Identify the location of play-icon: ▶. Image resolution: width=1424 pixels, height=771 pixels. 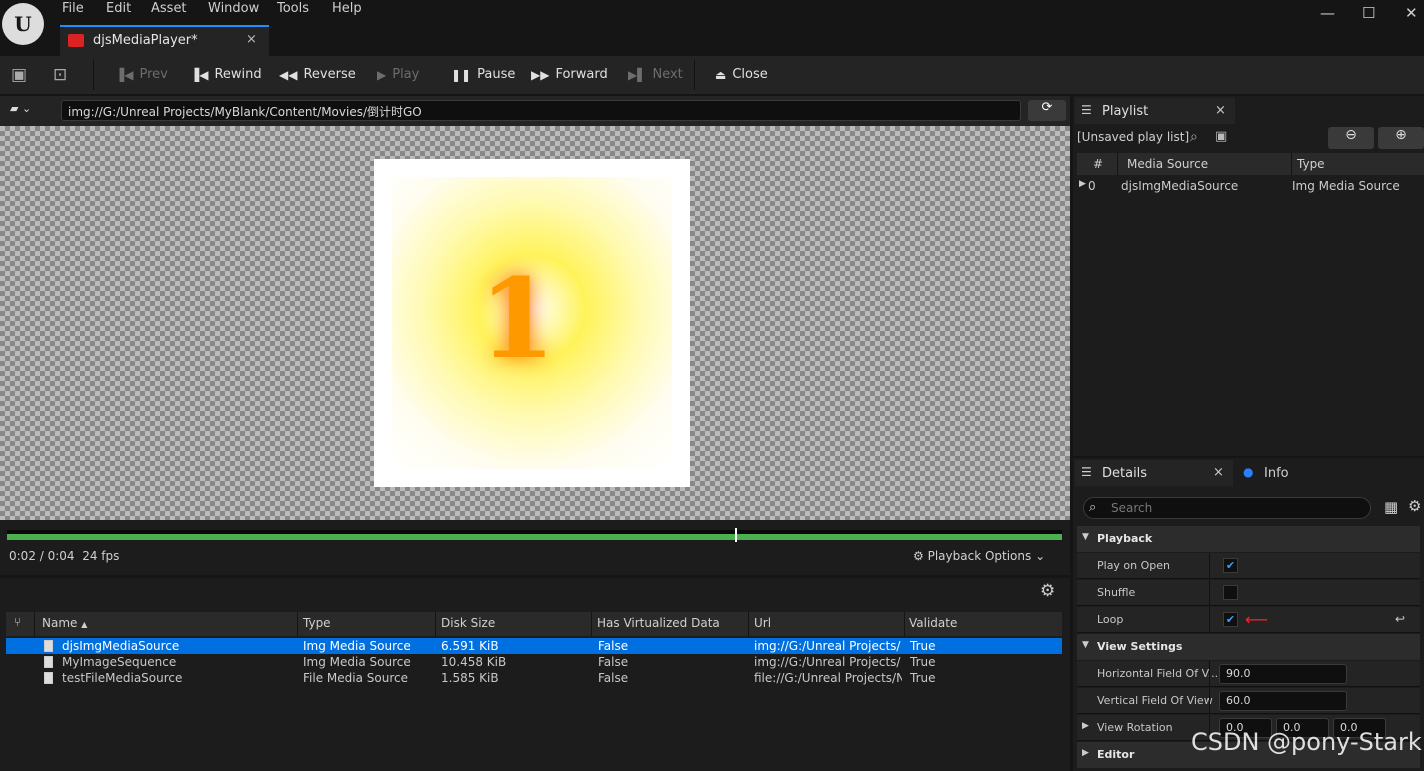
(382, 74).